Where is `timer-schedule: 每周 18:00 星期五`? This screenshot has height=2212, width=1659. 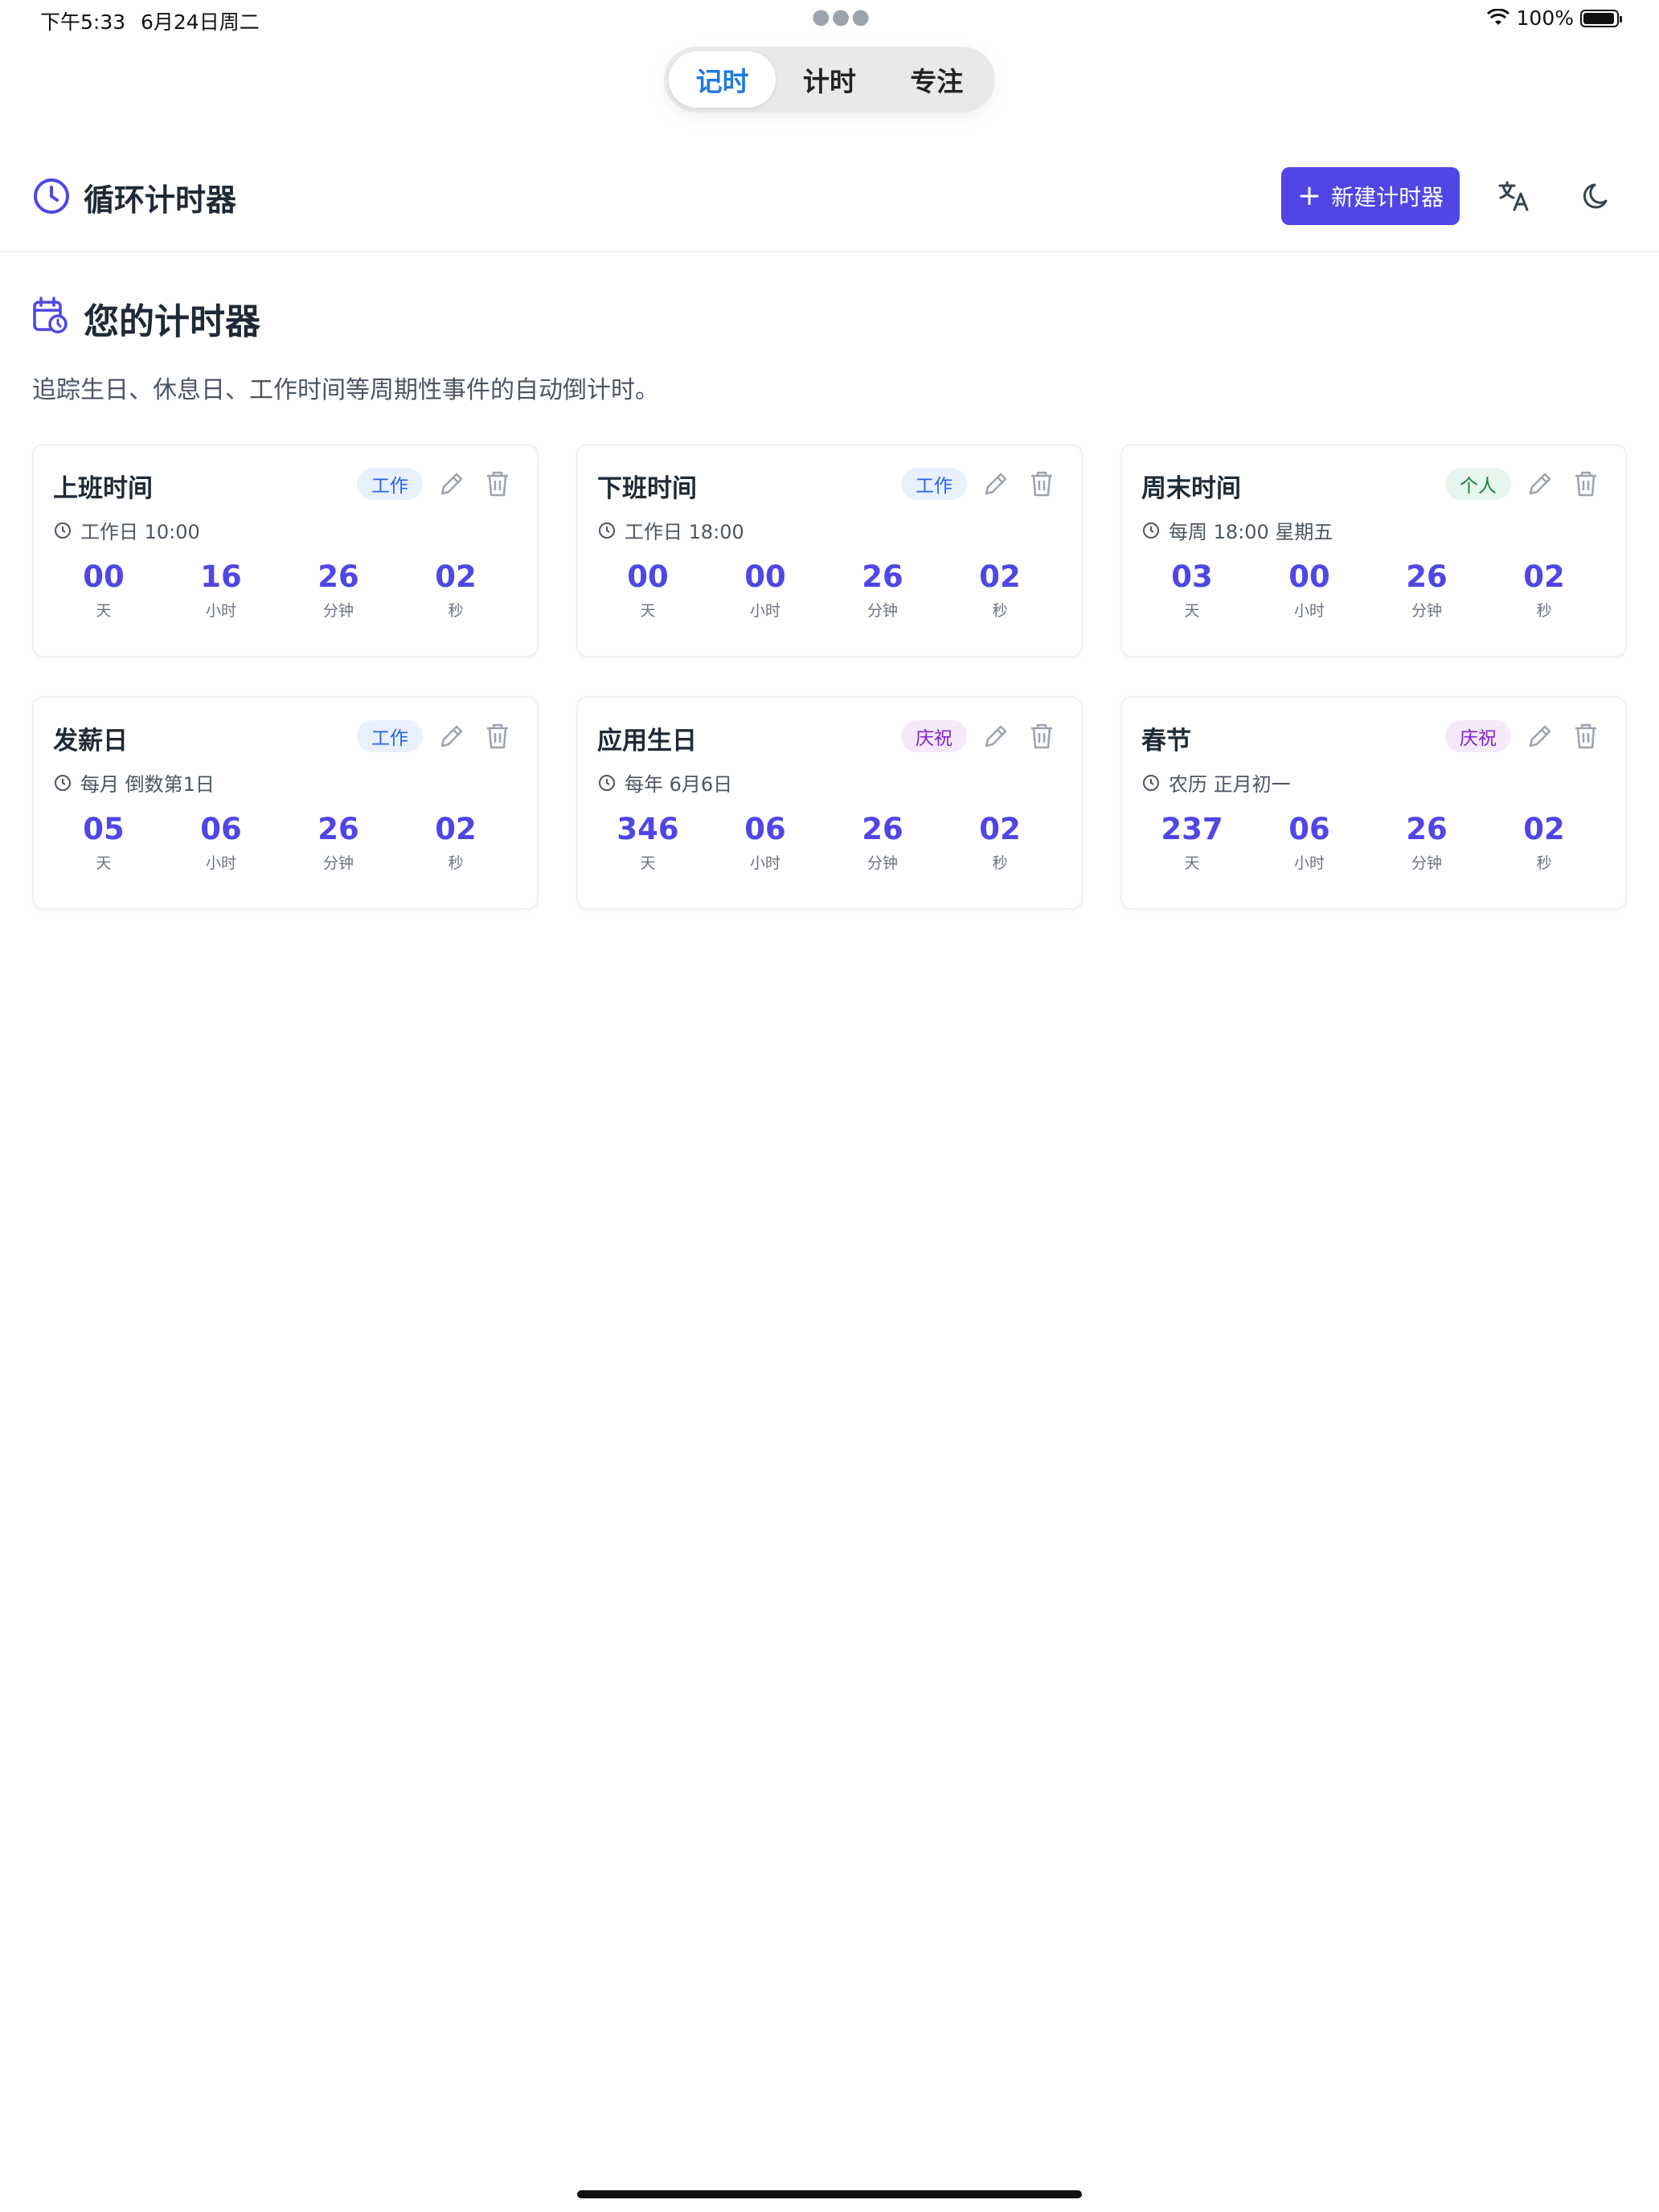 timer-schedule: 每周 18:00 星期五 is located at coordinates (1237, 530).